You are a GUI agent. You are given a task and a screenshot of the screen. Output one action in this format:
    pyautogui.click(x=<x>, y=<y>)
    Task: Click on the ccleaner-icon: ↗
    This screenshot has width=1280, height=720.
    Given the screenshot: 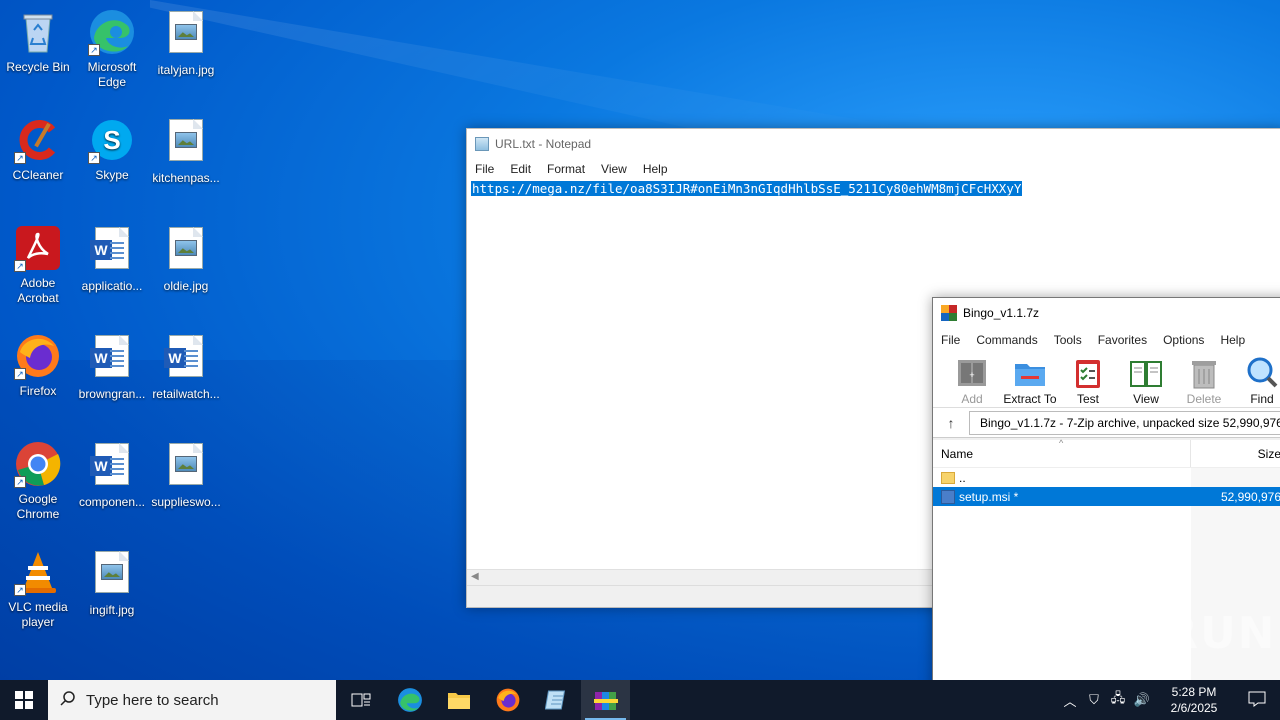 What is the action you would take?
    pyautogui.click(x=38, y=140)
    